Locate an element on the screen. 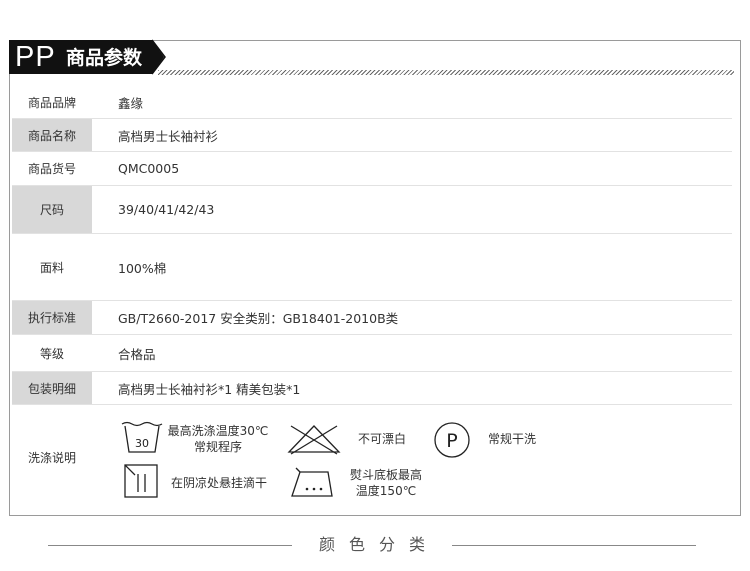  dry-clean-letter: P is located at coordinates (451, 441).